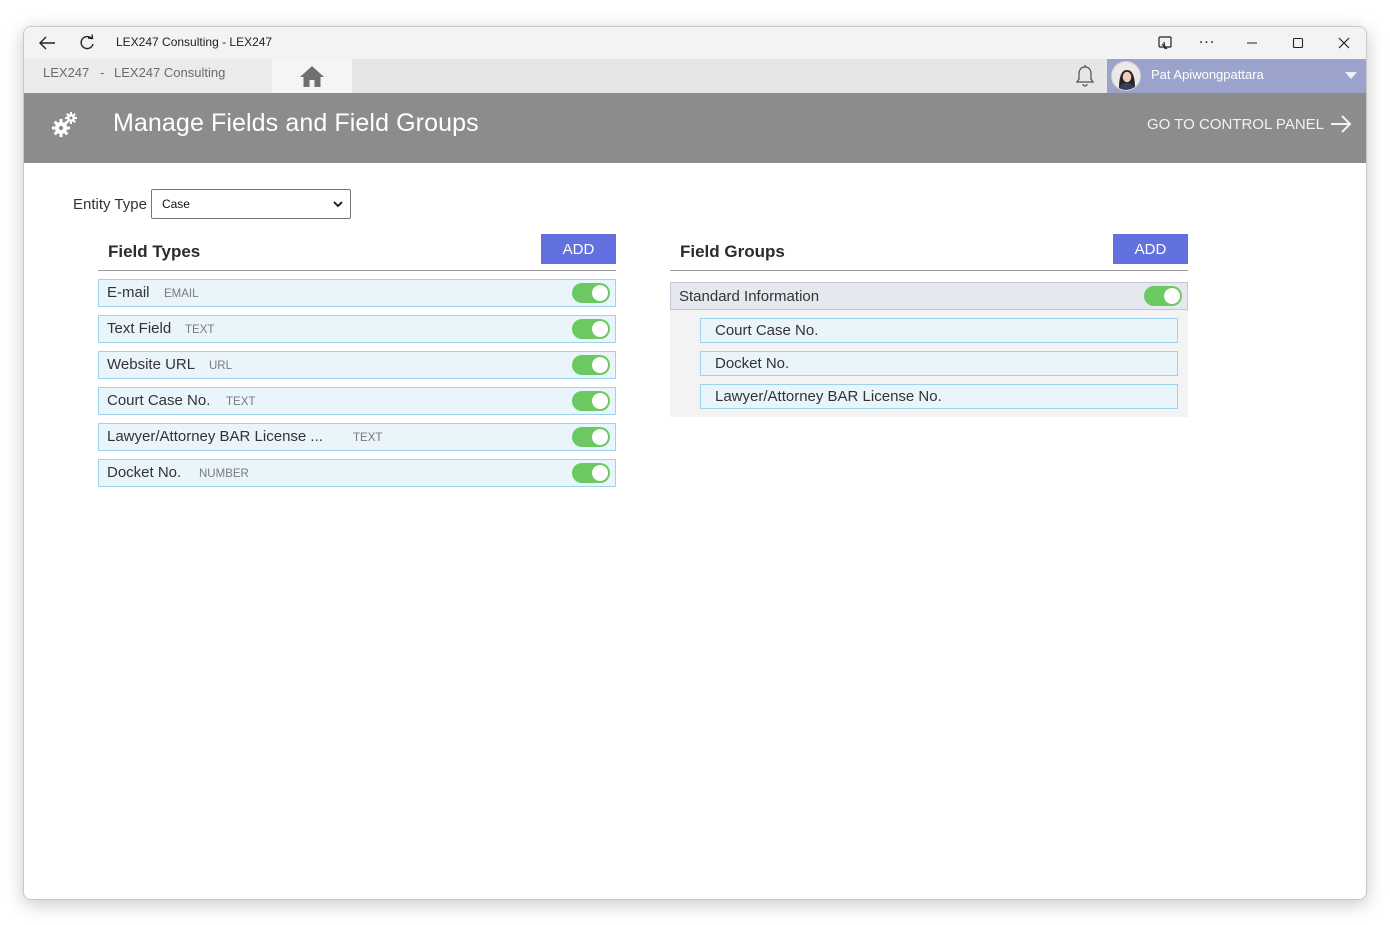 Image resolution: width=1390 pixels, height=925 pixels. I want to click on field-type-row: E-mail EMAIL, so click(357, 293).